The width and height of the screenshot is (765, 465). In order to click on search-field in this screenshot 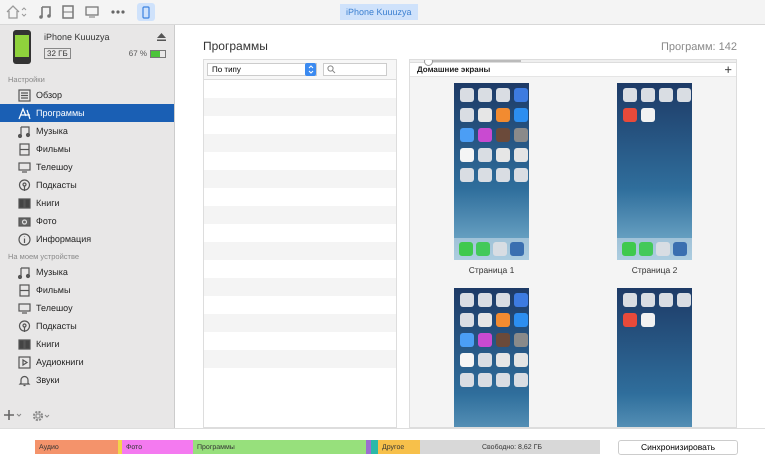, I will do `click(355, 69)`.